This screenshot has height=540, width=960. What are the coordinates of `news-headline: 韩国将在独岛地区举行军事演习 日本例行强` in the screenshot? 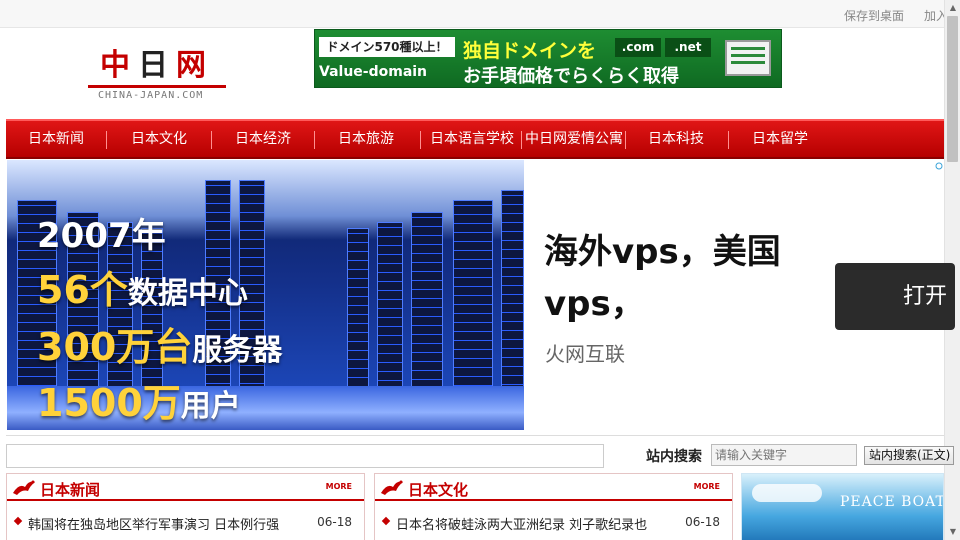 It's located at (153, 523).